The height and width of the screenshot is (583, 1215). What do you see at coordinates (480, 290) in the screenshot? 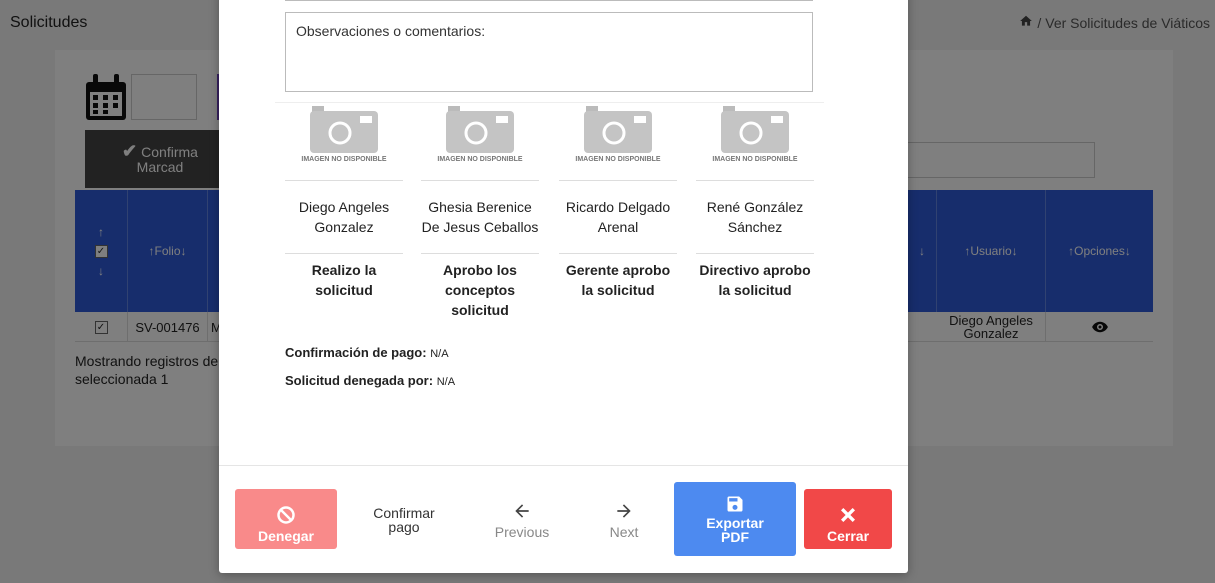
I see `signer-role: Aprobo los conceptos solicitud` at bounding box center [480, 290].